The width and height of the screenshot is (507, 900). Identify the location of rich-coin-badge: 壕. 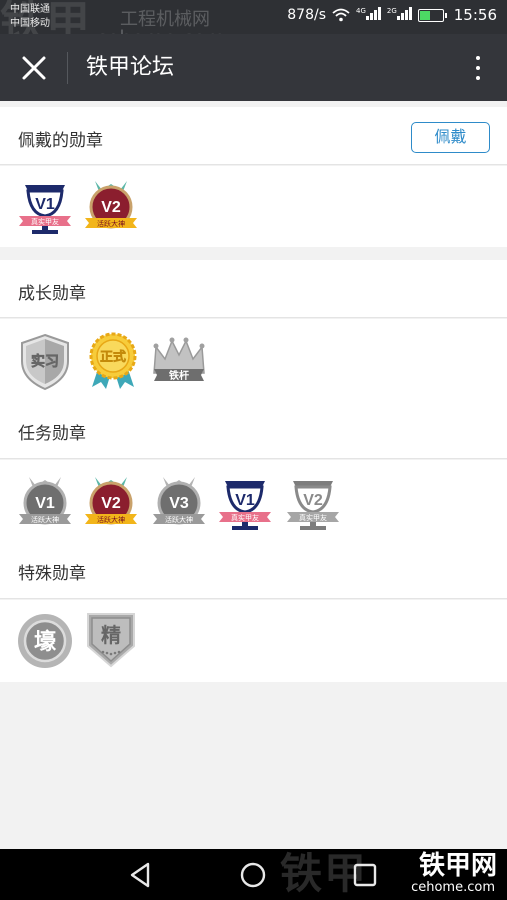
(45, 641).